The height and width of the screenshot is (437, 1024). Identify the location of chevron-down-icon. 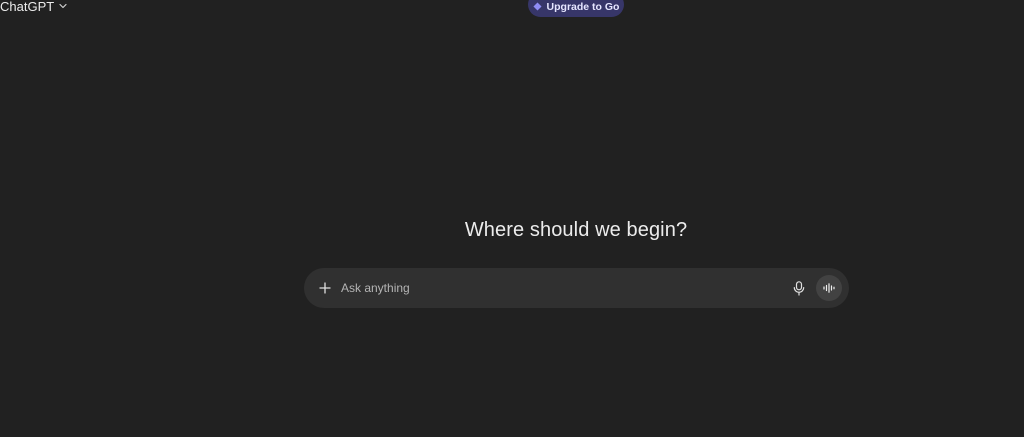
(63, 6).